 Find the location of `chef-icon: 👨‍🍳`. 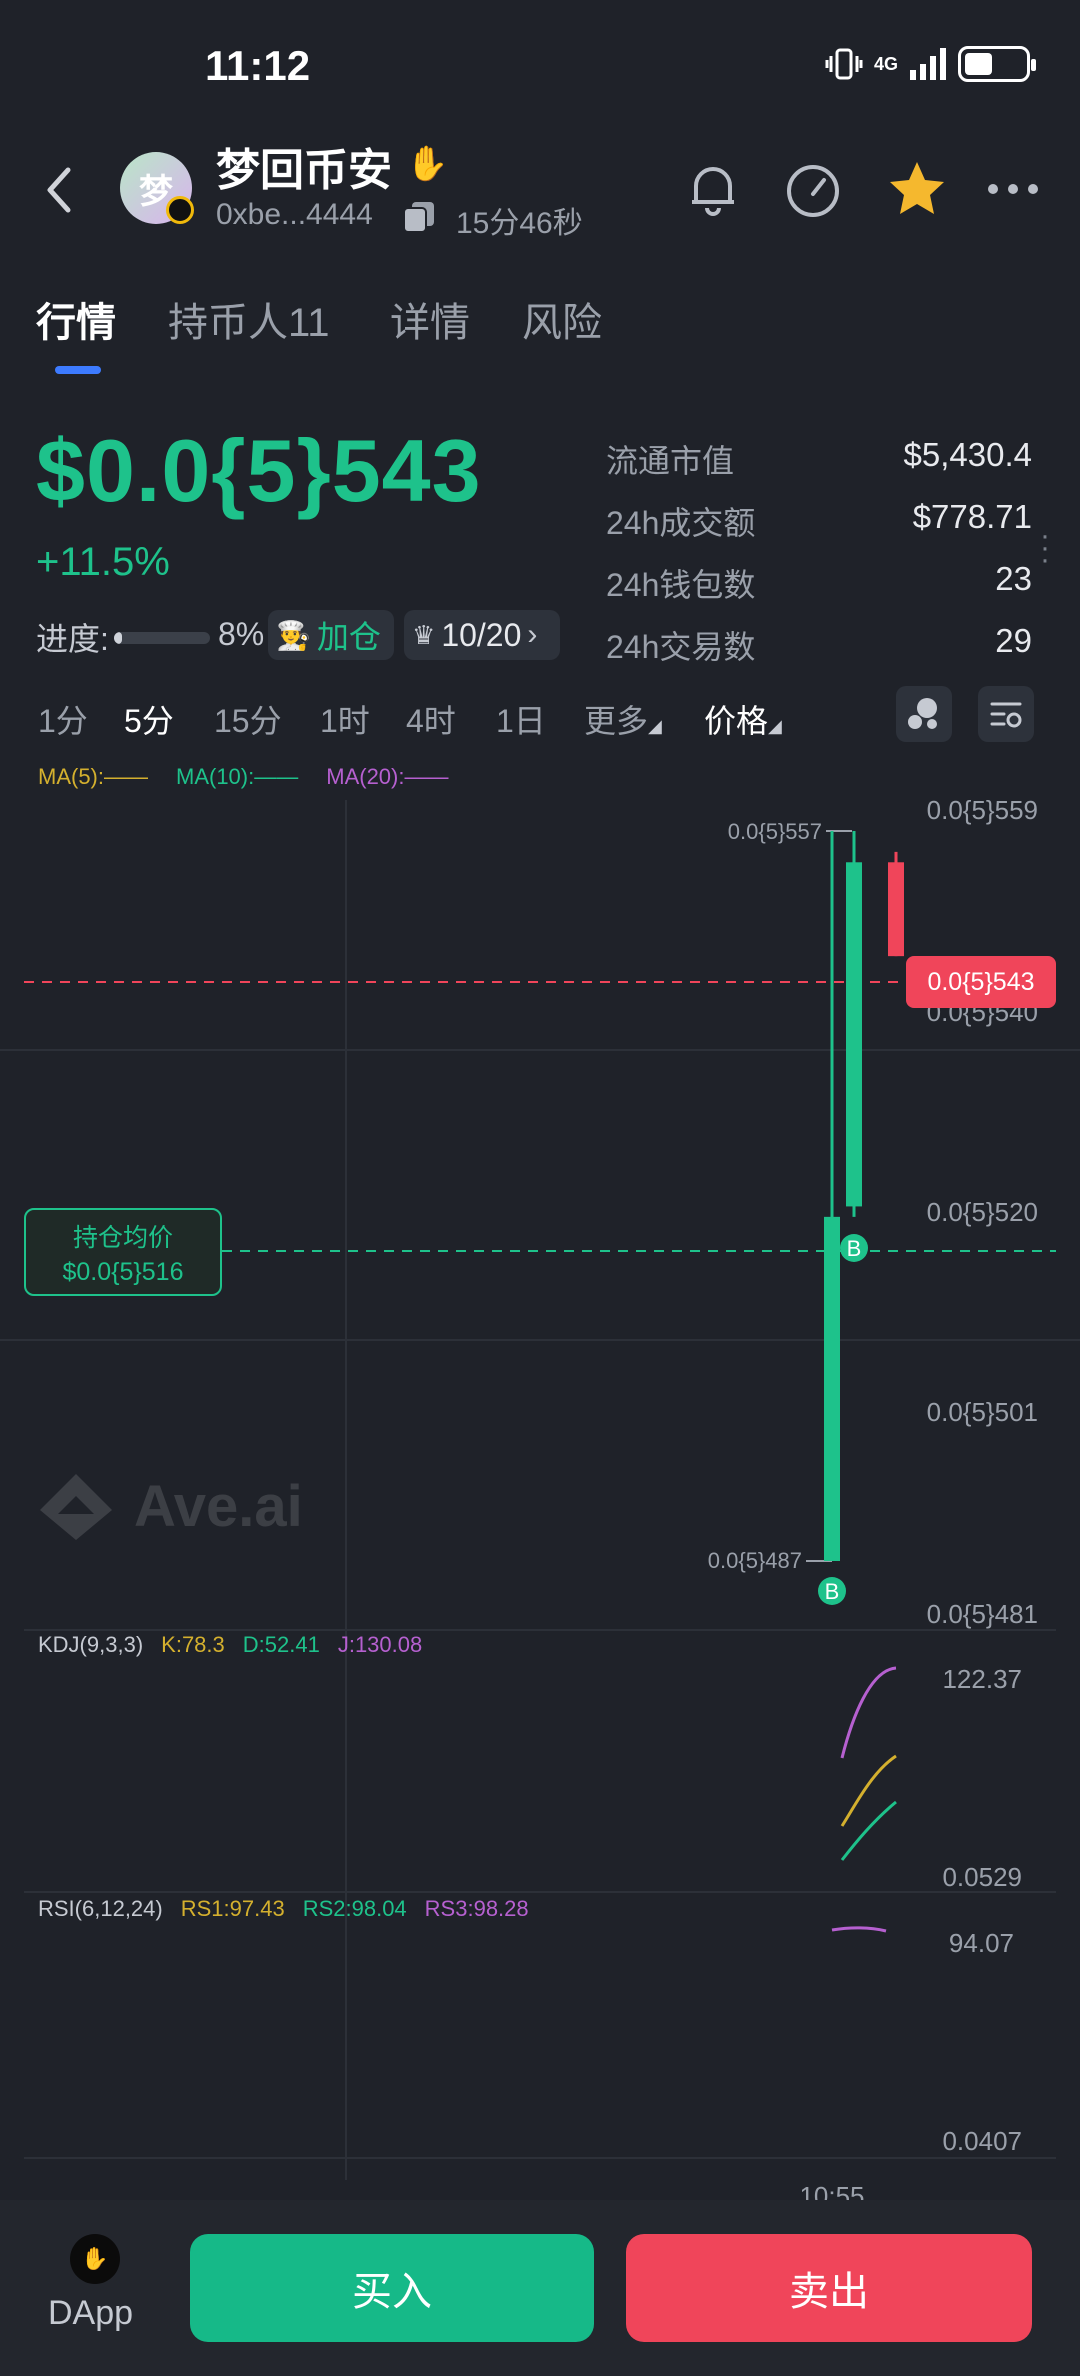

chef-icon: 👨‍🍳 is located at coordinates (293, 635).